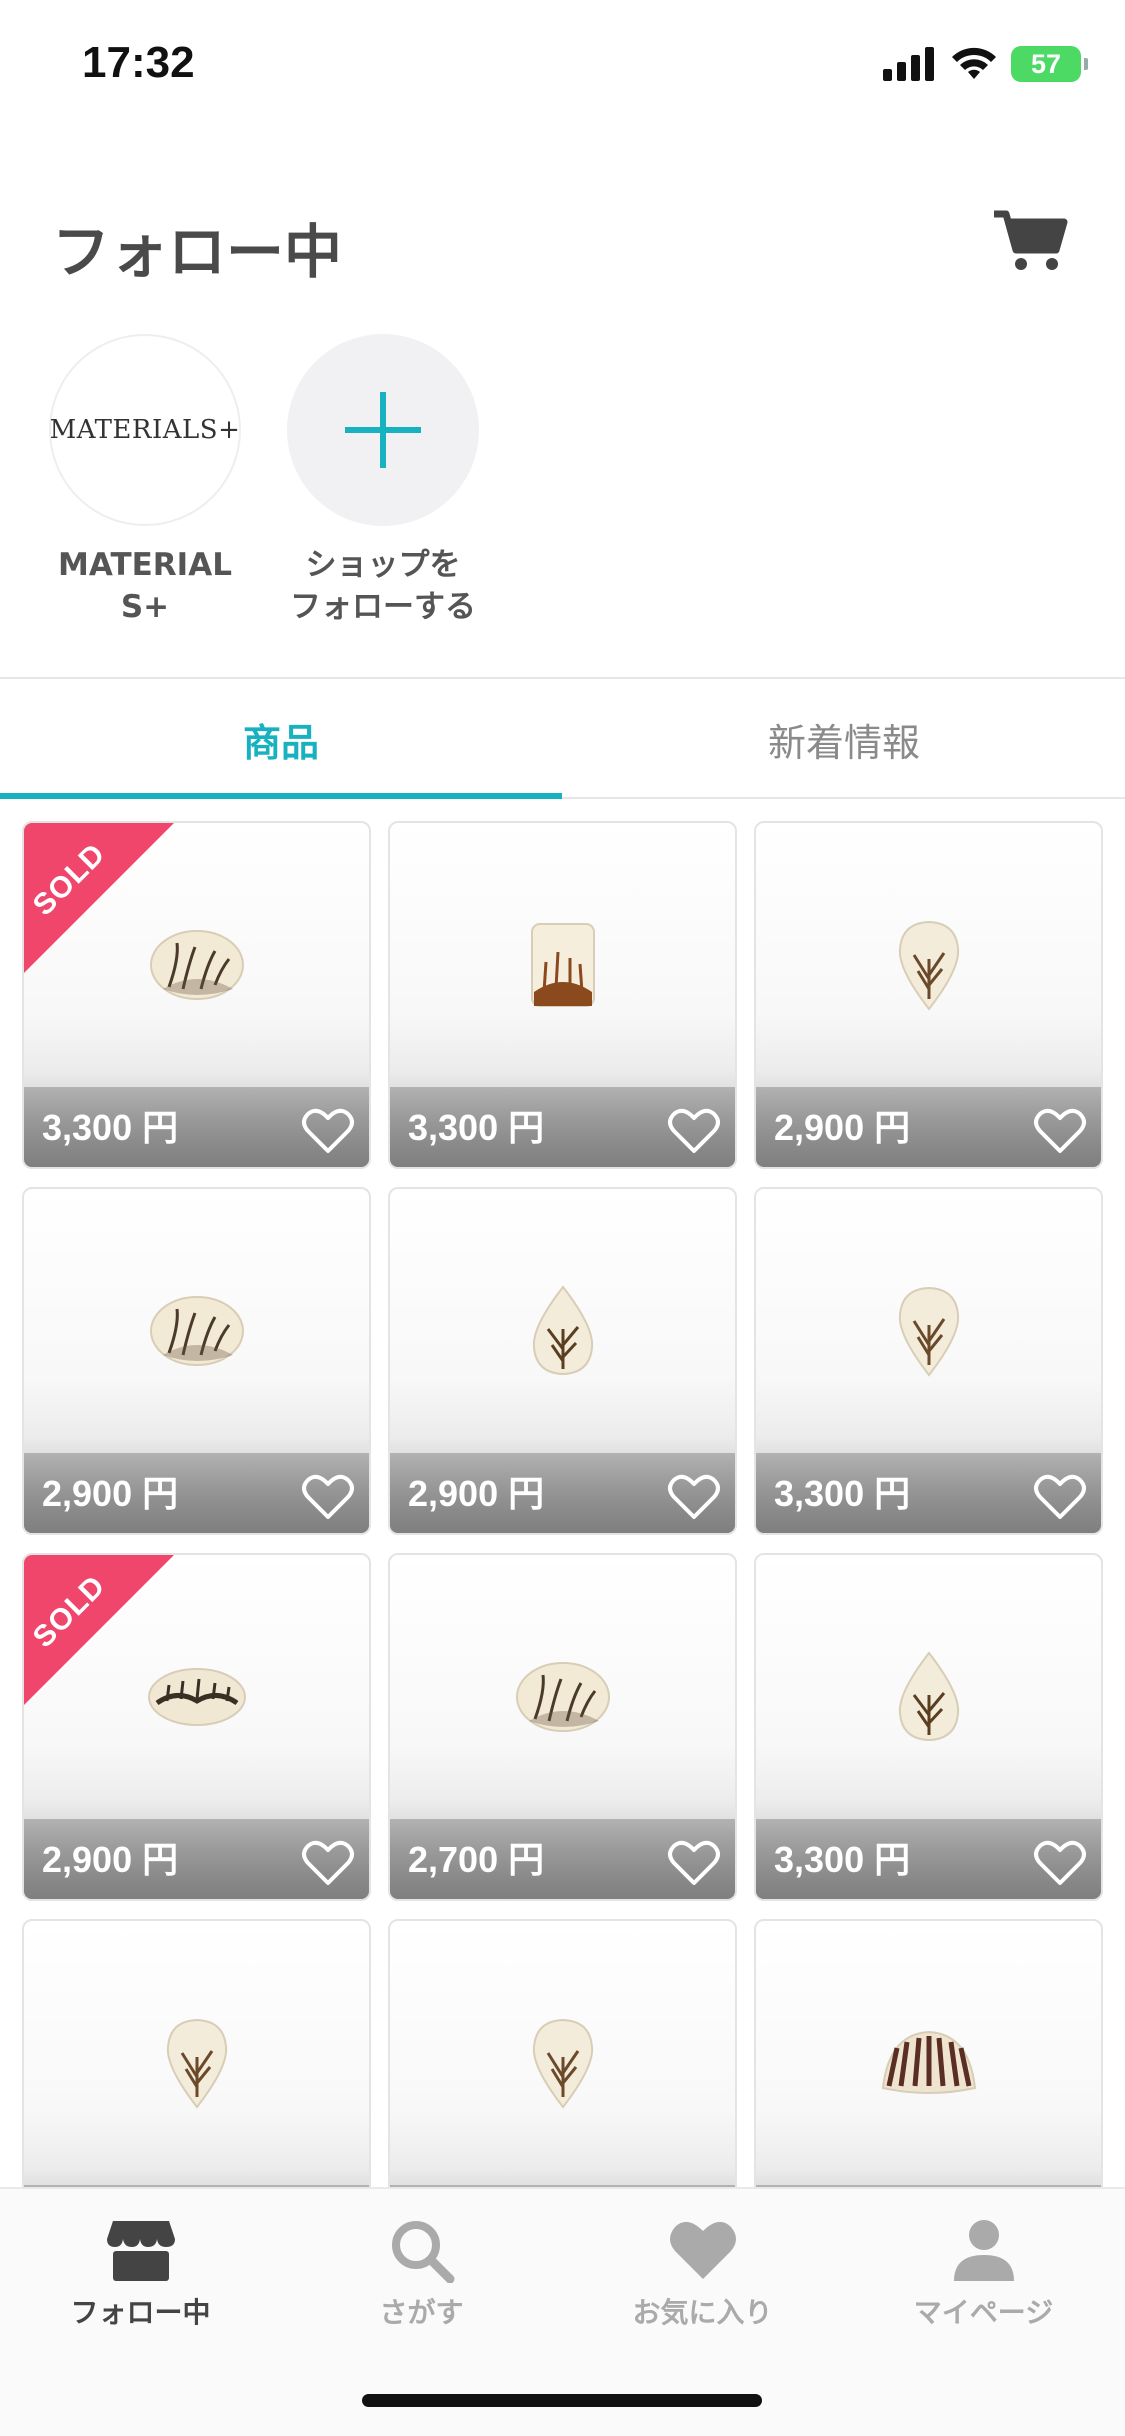 This screenshot has width=1125, height=2436. I want to click on nav-label: さがす, so click(421, 2312).